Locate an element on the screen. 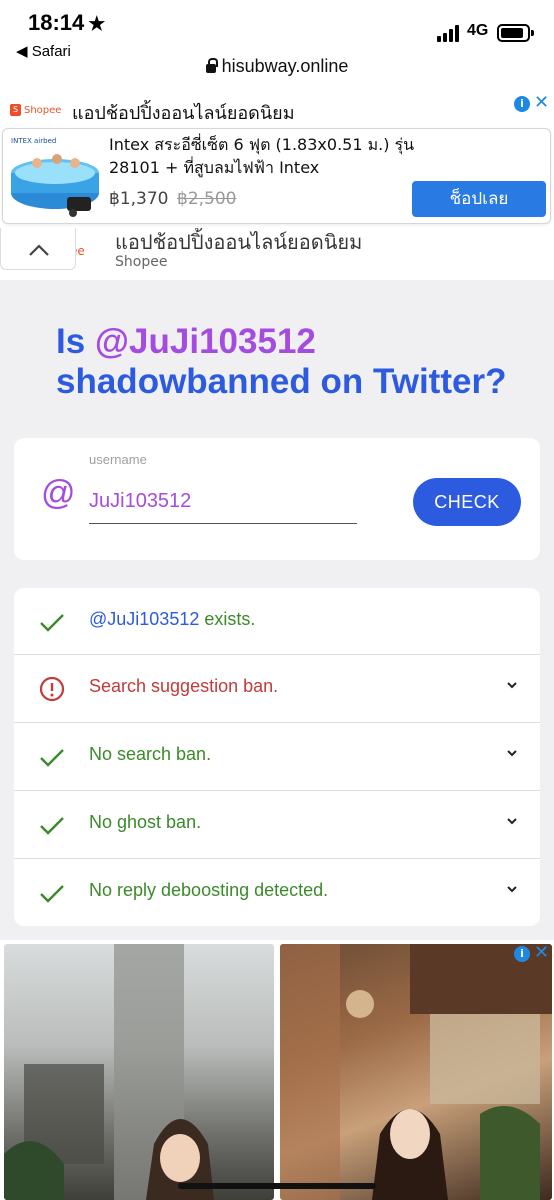 This screenshot has width=554, height=1200. result-text: No search ban. is located at coordinates (150, 754).